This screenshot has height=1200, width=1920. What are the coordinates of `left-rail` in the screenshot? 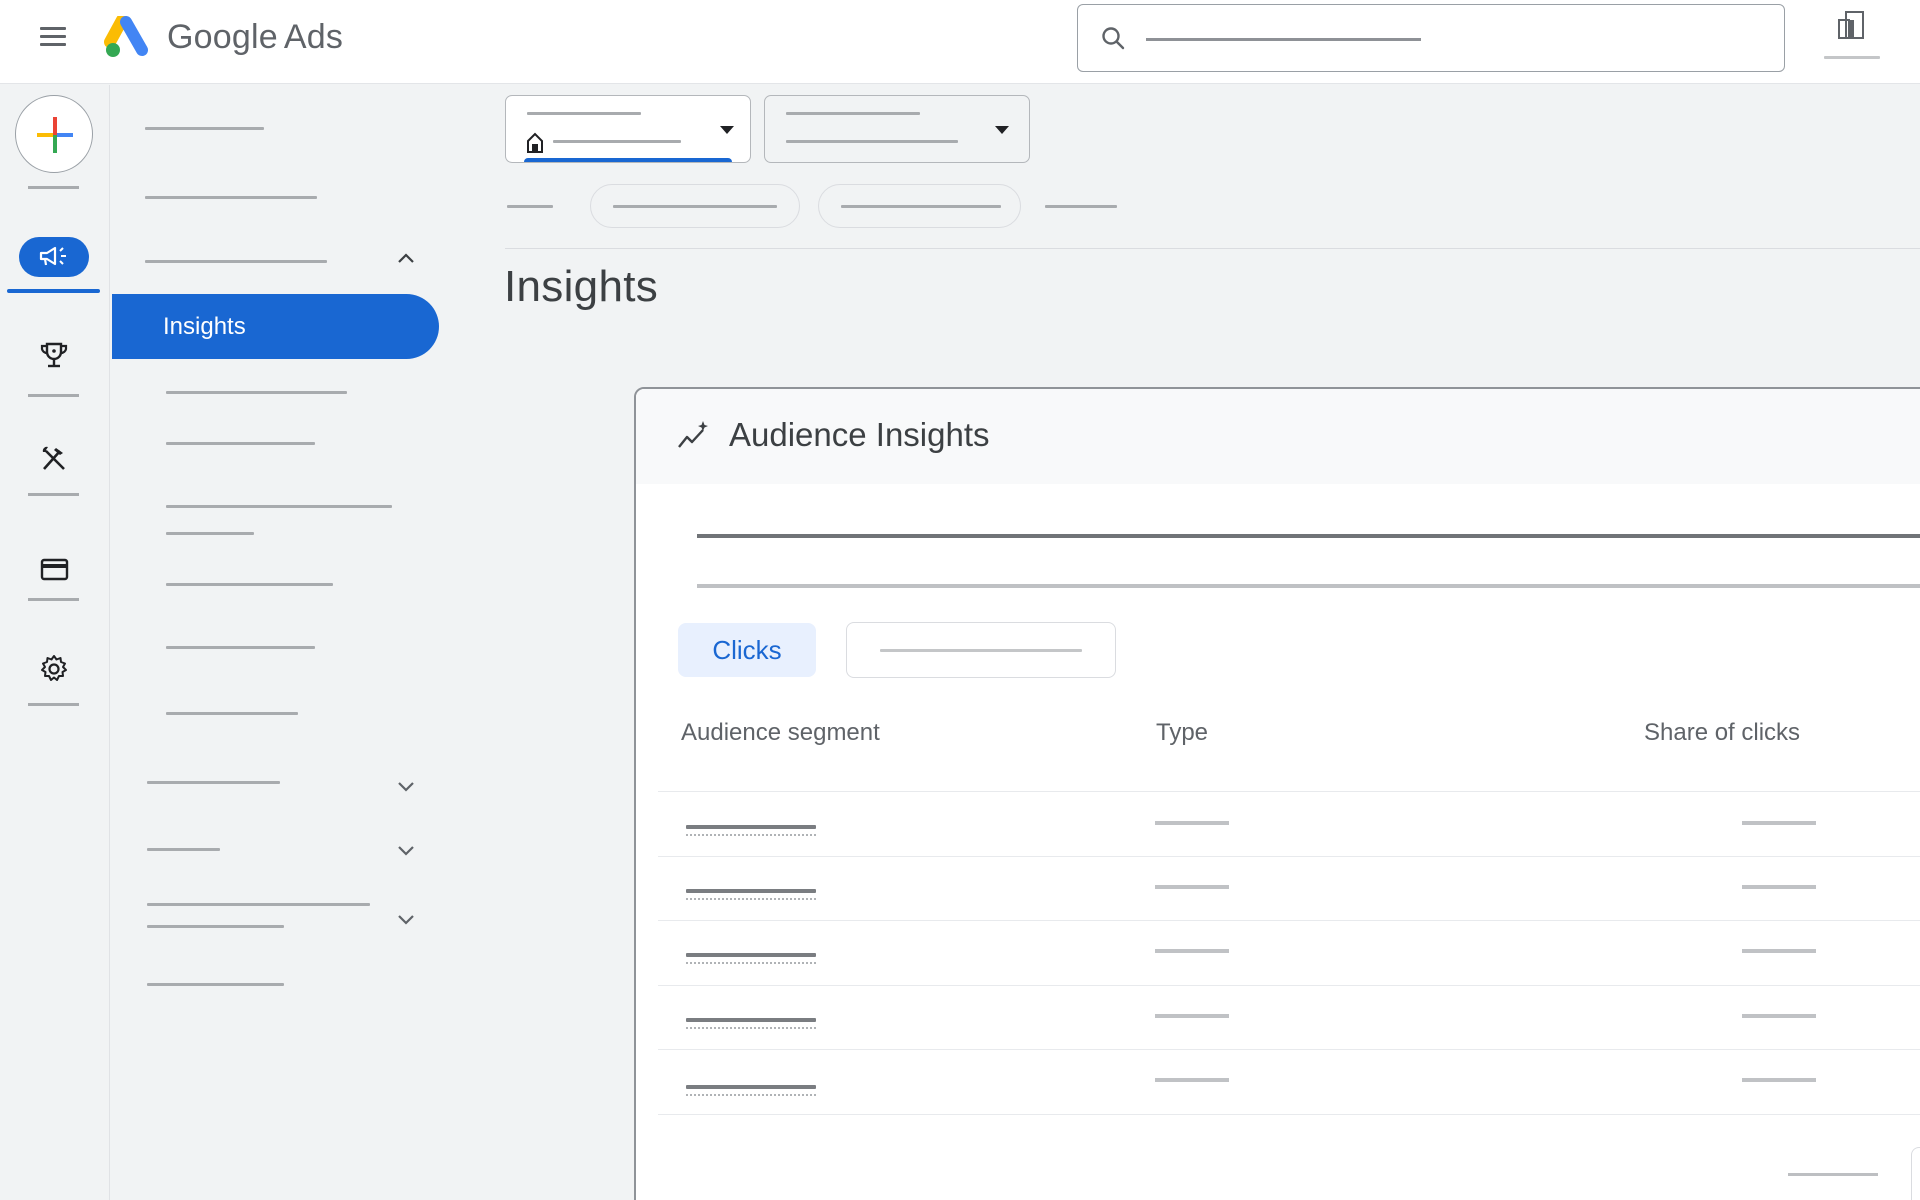 It's located at (55, 642).